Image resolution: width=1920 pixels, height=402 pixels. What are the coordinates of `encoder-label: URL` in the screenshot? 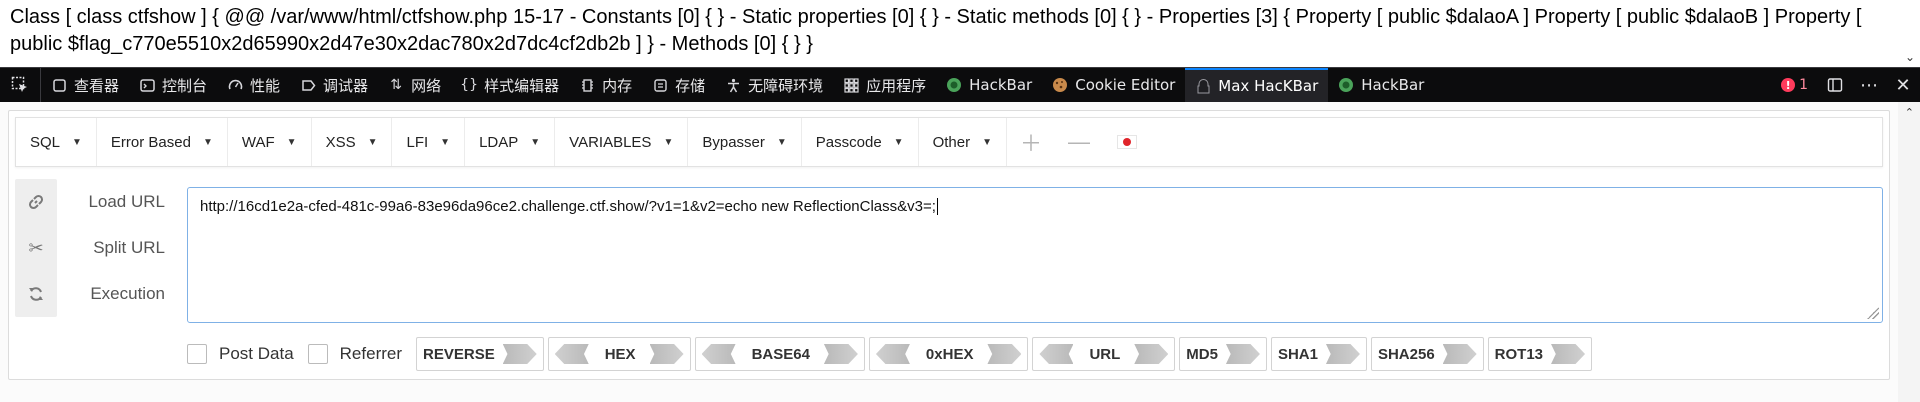 It's located at (1105, 354).